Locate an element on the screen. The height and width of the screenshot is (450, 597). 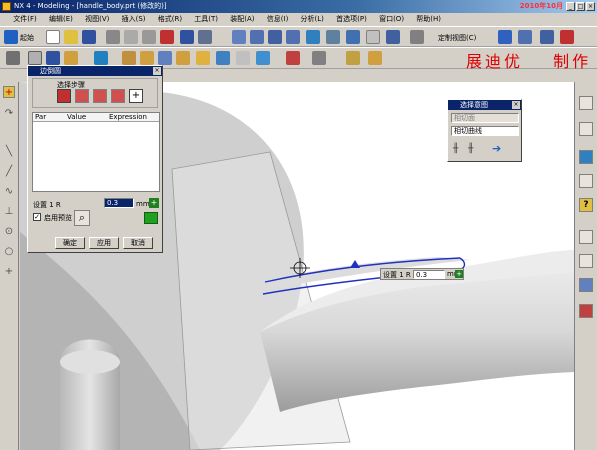
column-expression: Expression is located at coordinates (128, 117).